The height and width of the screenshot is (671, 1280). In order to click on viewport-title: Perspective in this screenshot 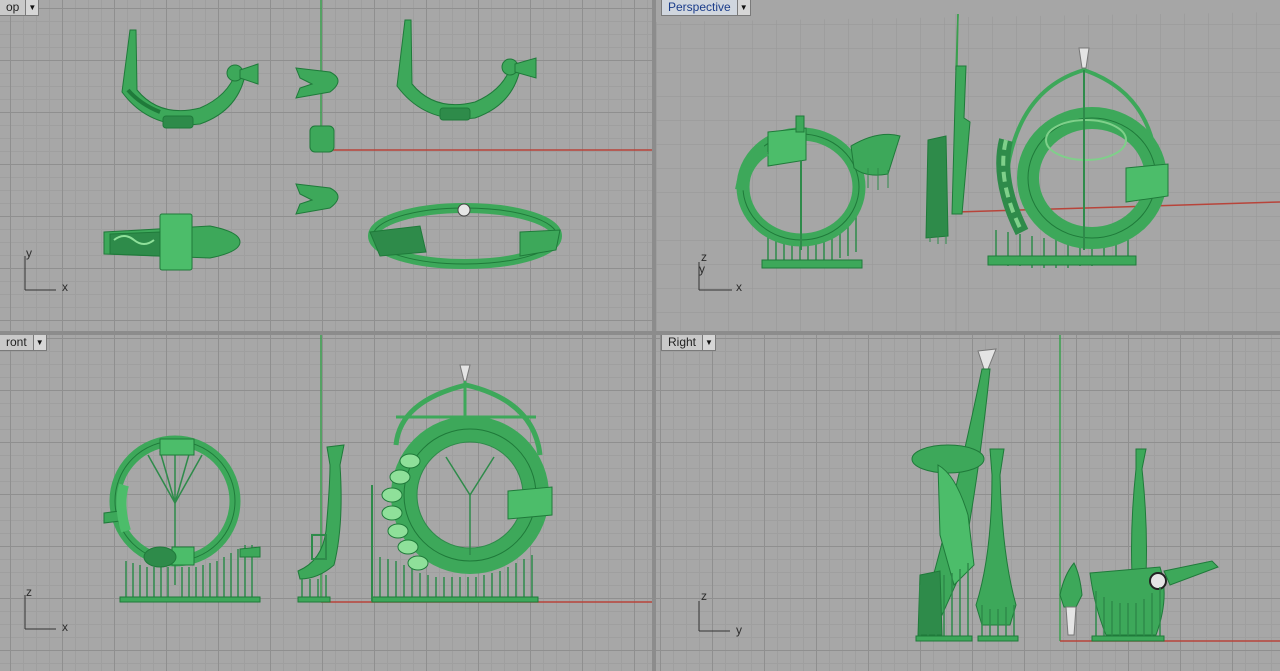, I will do `click(699, 7)`.